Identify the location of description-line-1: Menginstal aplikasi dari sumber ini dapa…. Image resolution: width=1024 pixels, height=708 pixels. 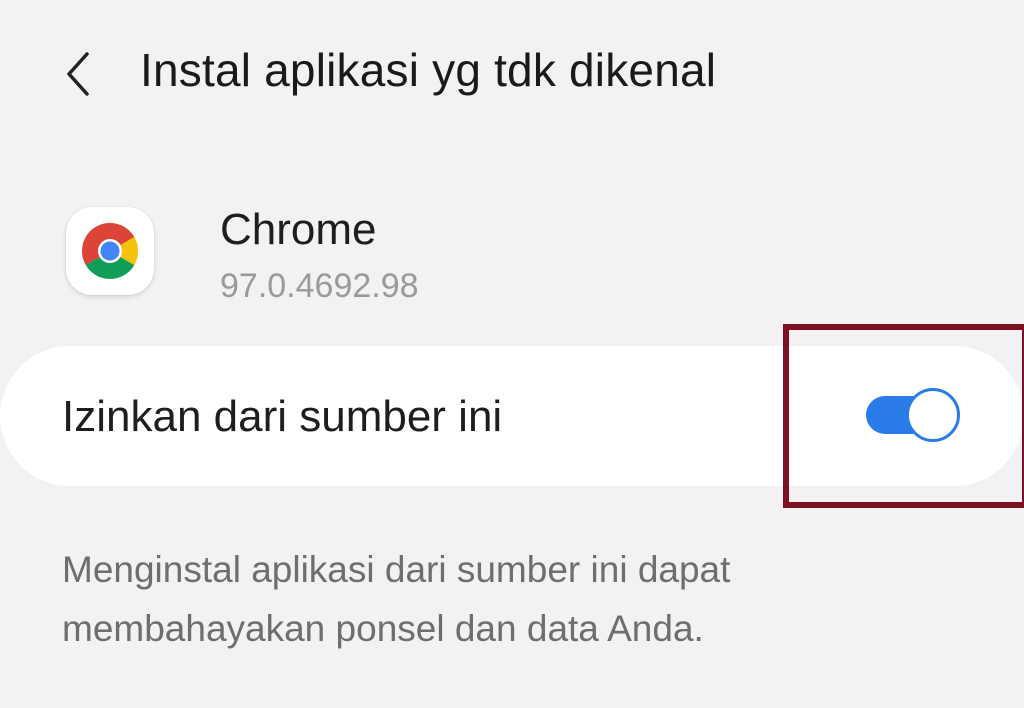
(396, 569).